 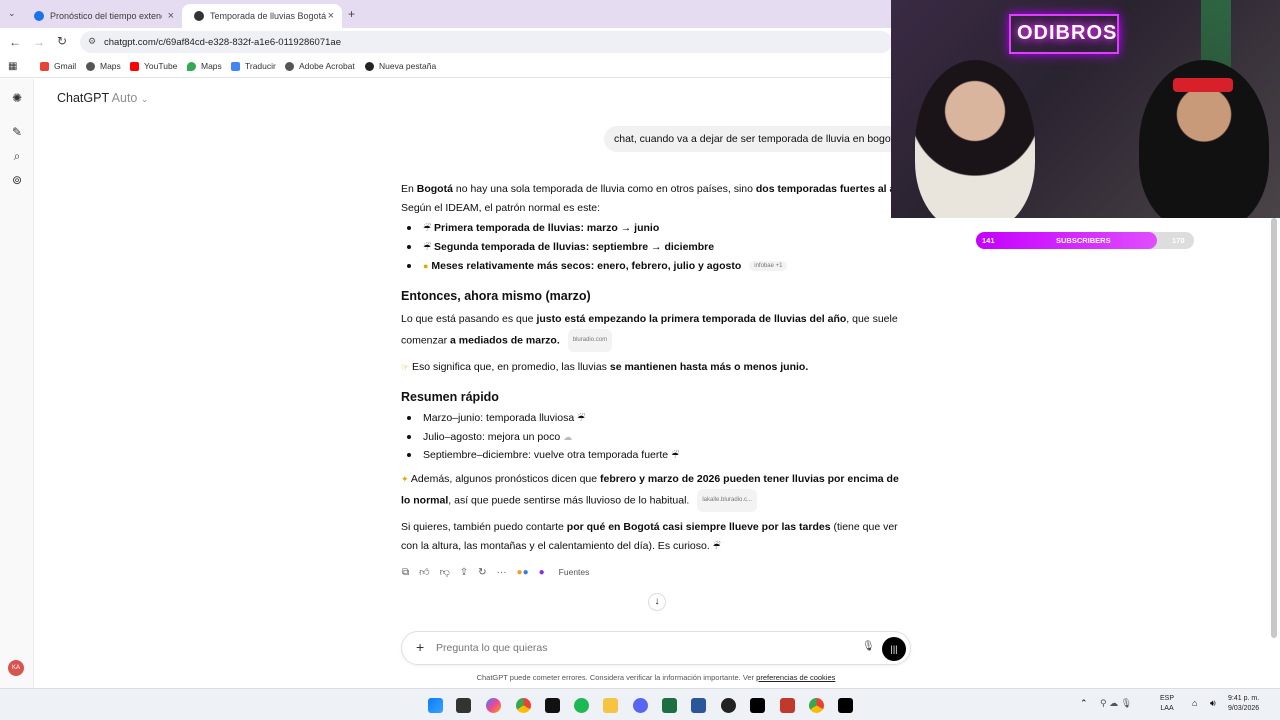 What do you see at coordinates (657, 602) in the screenshot?
I see `scroll-down-button: ↓` at bounding box center [657, 602].